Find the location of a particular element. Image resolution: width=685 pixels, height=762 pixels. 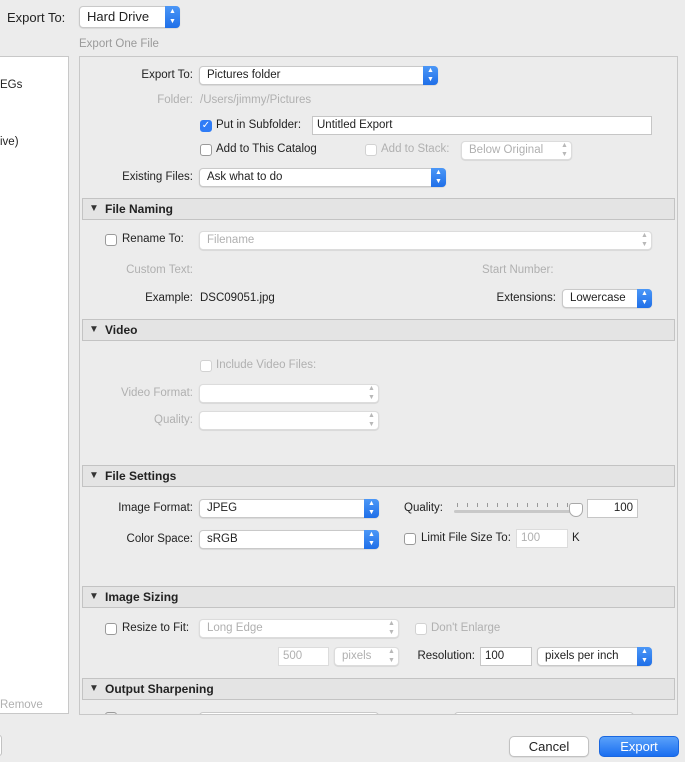

preset-list is located at coordinates (34, 385).